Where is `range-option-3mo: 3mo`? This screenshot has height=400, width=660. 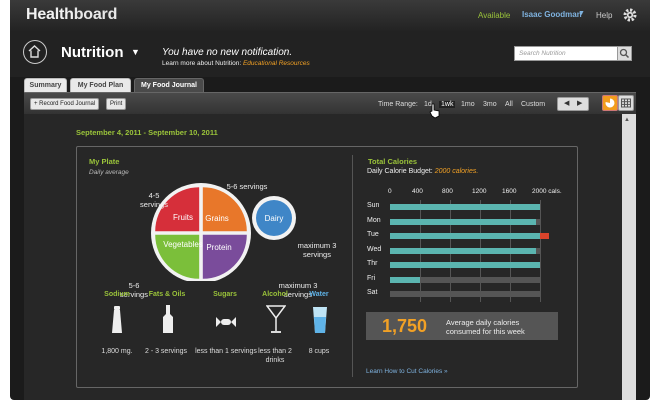
range-option-3mo: 3mo is located at coordinates (490, 104).